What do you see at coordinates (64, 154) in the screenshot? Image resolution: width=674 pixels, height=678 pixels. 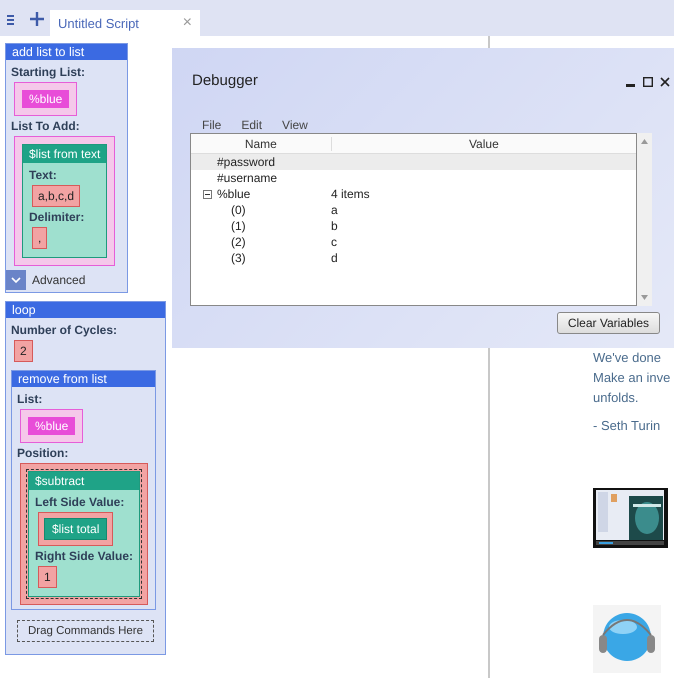 I see `function-title: $list from text` at bounding box center [64, 154].